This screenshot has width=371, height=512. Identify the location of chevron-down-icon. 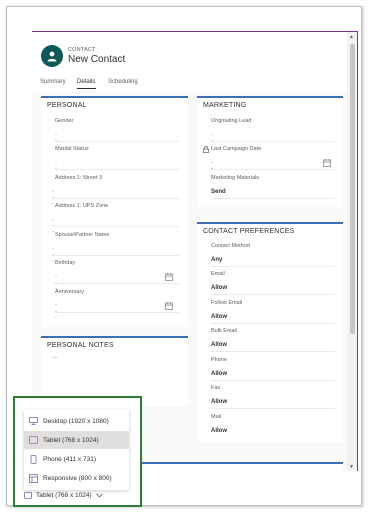
(99, 495).